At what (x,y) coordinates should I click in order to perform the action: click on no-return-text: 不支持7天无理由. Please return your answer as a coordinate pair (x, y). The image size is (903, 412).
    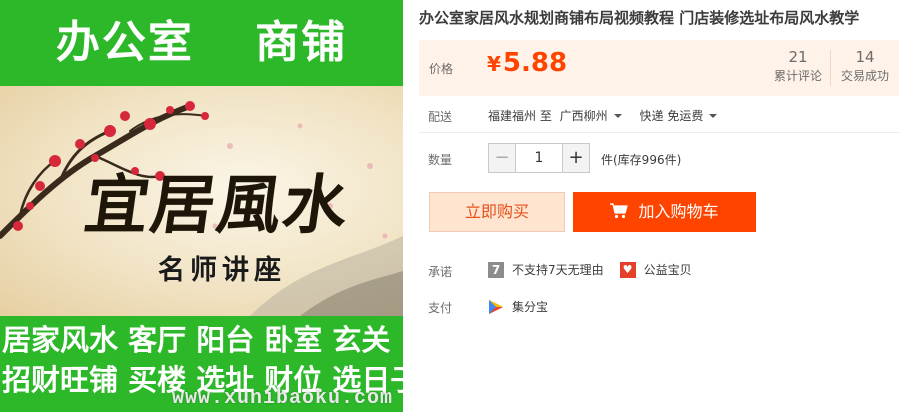
    Looking at the image, I should click on (558, 269).